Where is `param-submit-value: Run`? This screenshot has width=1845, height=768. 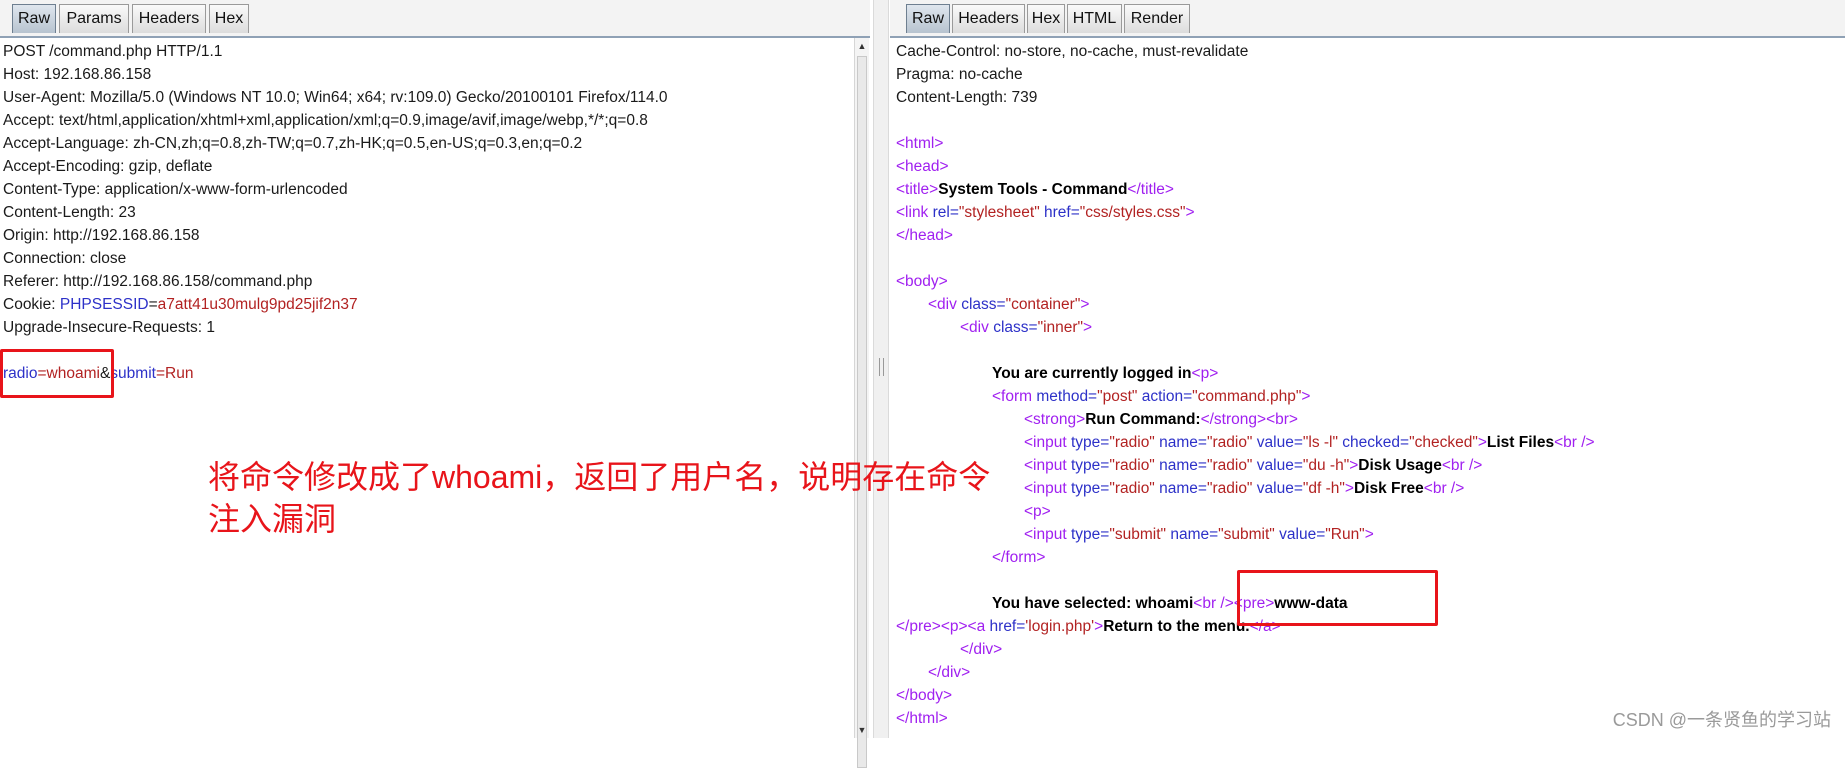 param-submit-value: Run is located at coordinates (179, 373).